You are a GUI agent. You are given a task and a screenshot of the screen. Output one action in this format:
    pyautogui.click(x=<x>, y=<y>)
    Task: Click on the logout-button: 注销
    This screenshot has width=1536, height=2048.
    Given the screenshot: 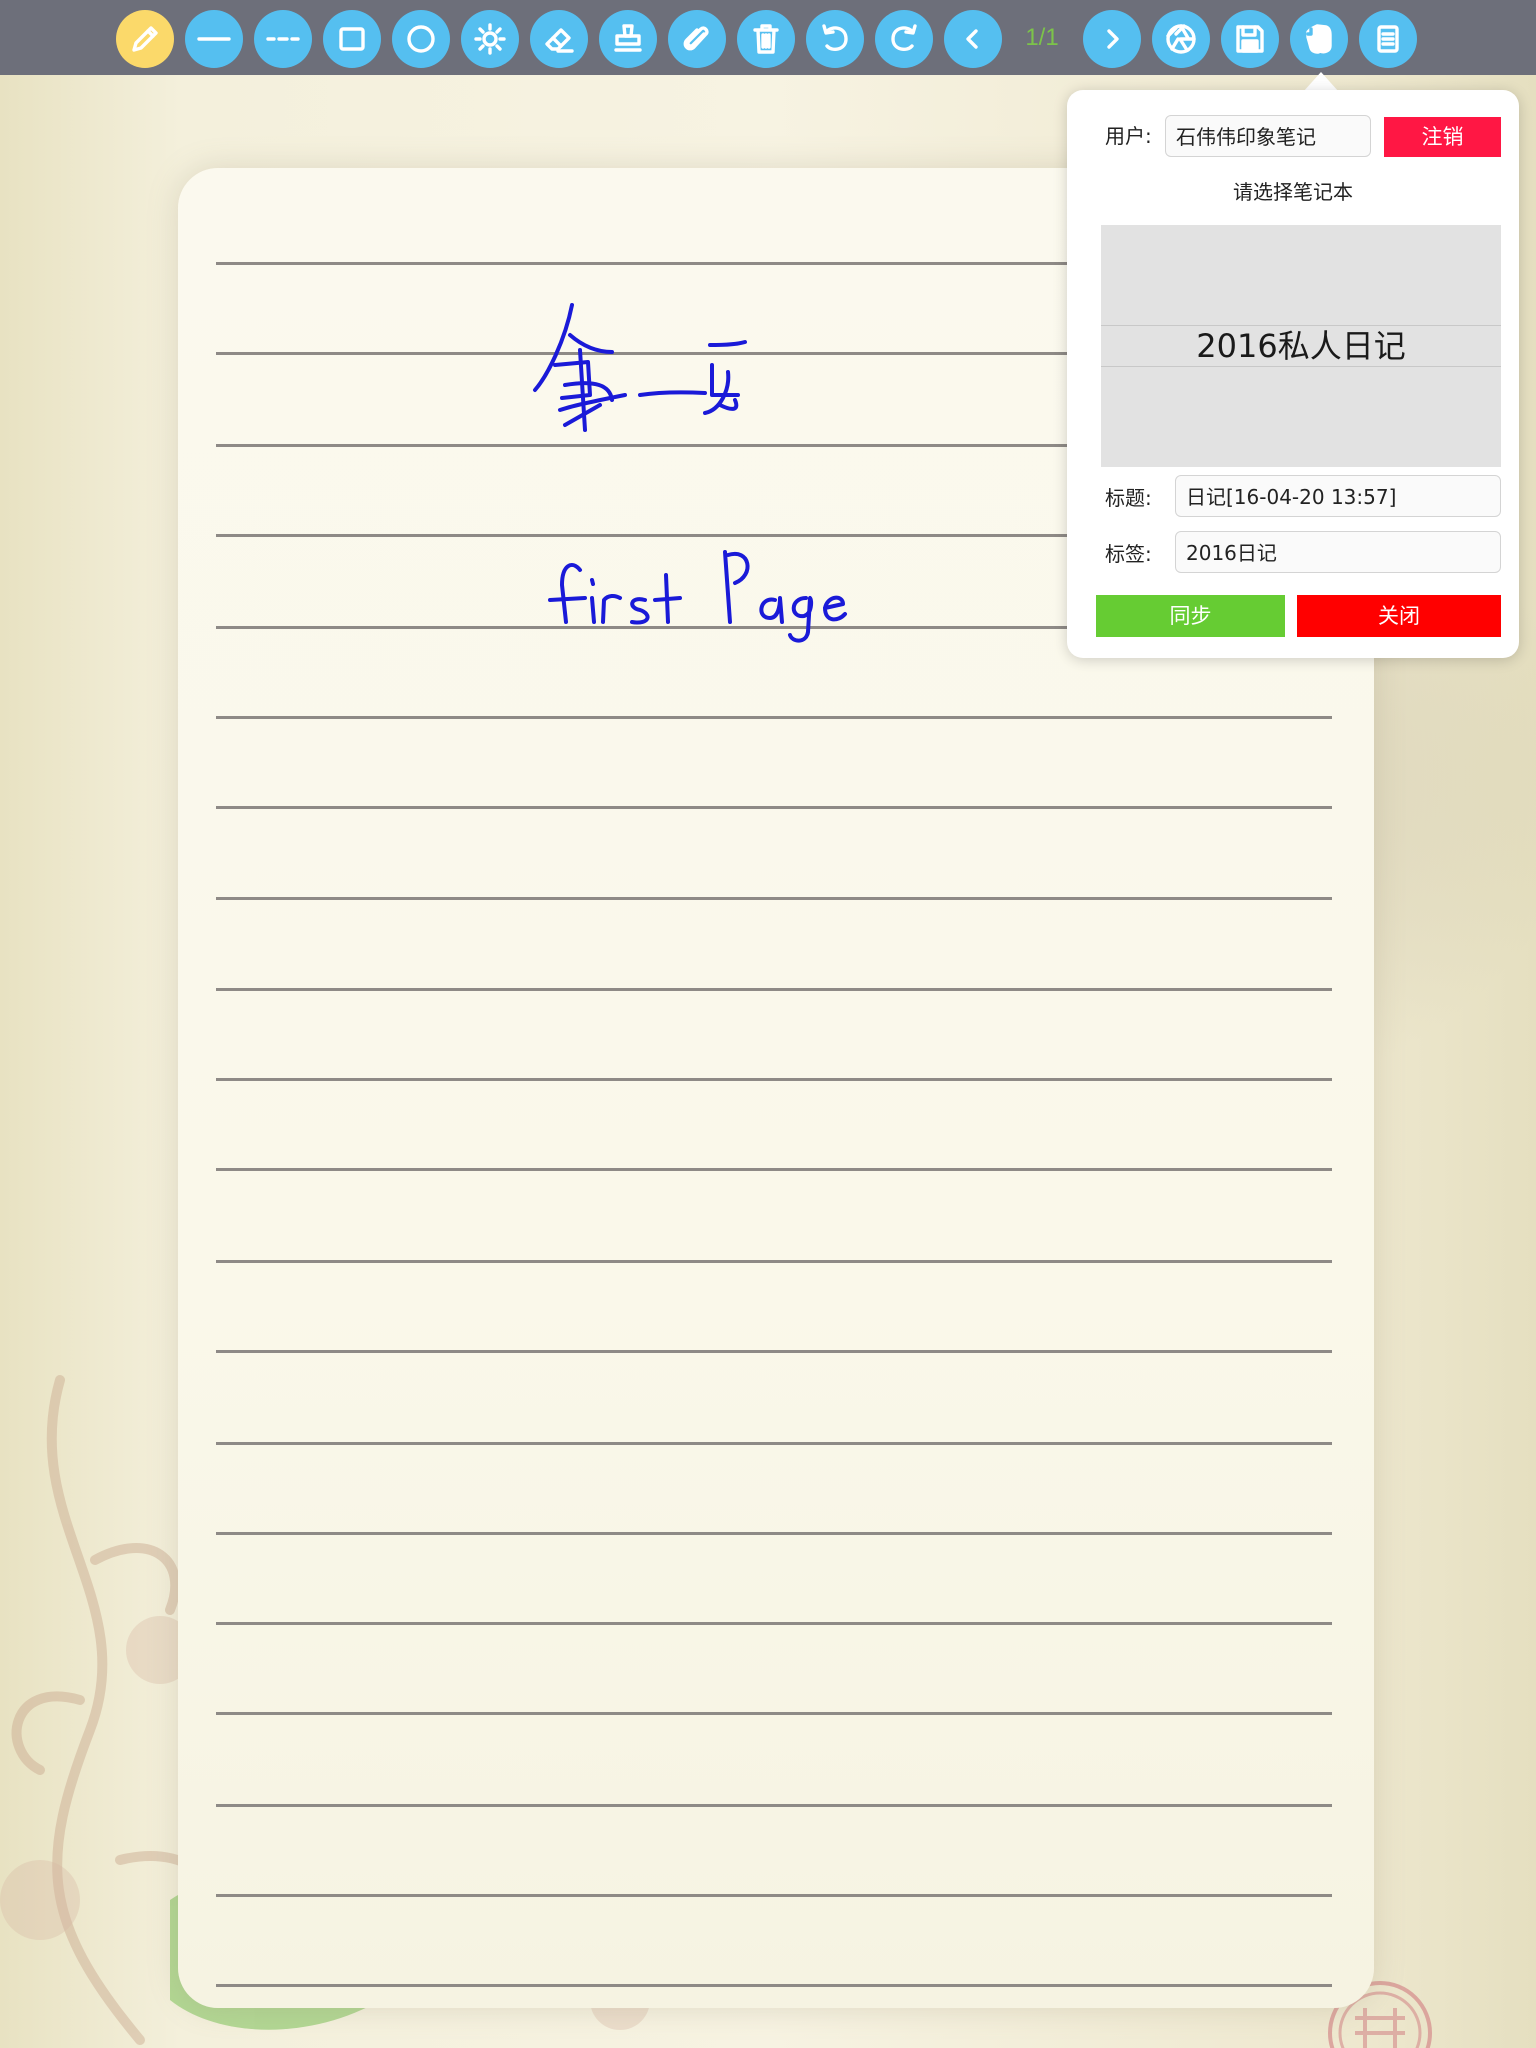 What is the action you would take?
    pyautogui.click(x=1442, y=137)
    